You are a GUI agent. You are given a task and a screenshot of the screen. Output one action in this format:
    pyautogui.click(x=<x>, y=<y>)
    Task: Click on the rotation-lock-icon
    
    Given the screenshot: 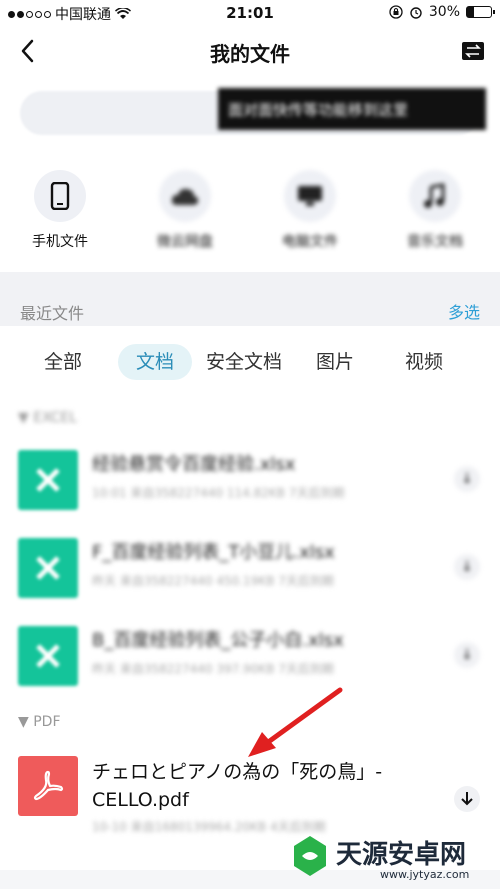 What is the action you would take?
    pyautogui.click(x=396, y=12)
    